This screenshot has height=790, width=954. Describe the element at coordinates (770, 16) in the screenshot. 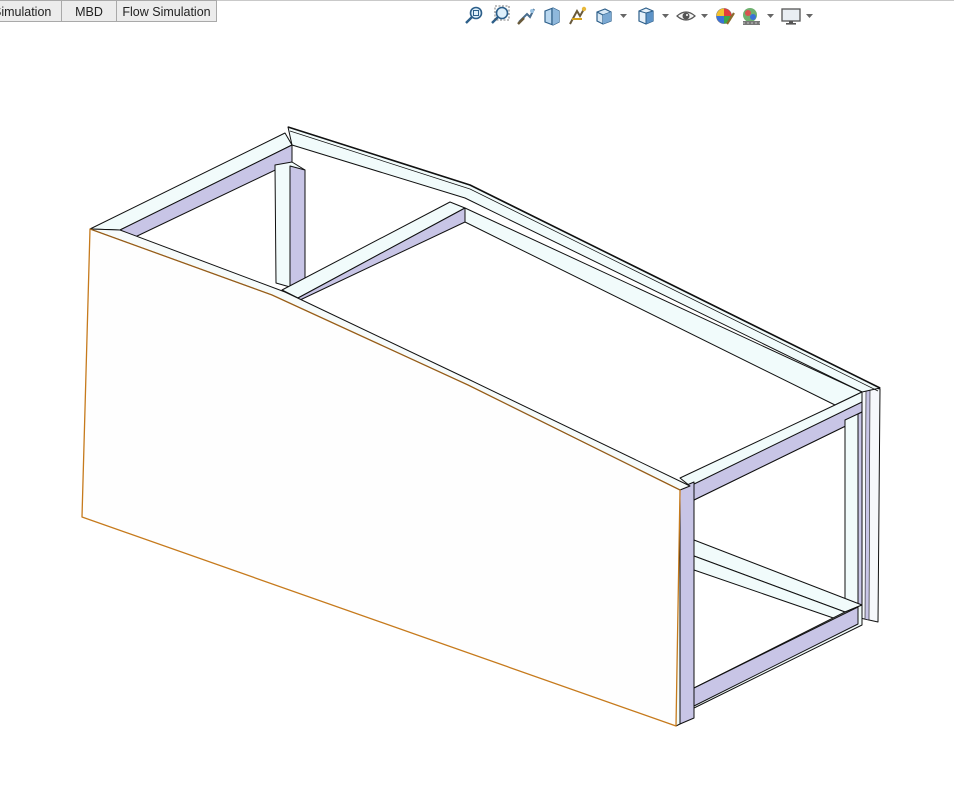

I see `apply-scene-dropdown-icon` at that location.